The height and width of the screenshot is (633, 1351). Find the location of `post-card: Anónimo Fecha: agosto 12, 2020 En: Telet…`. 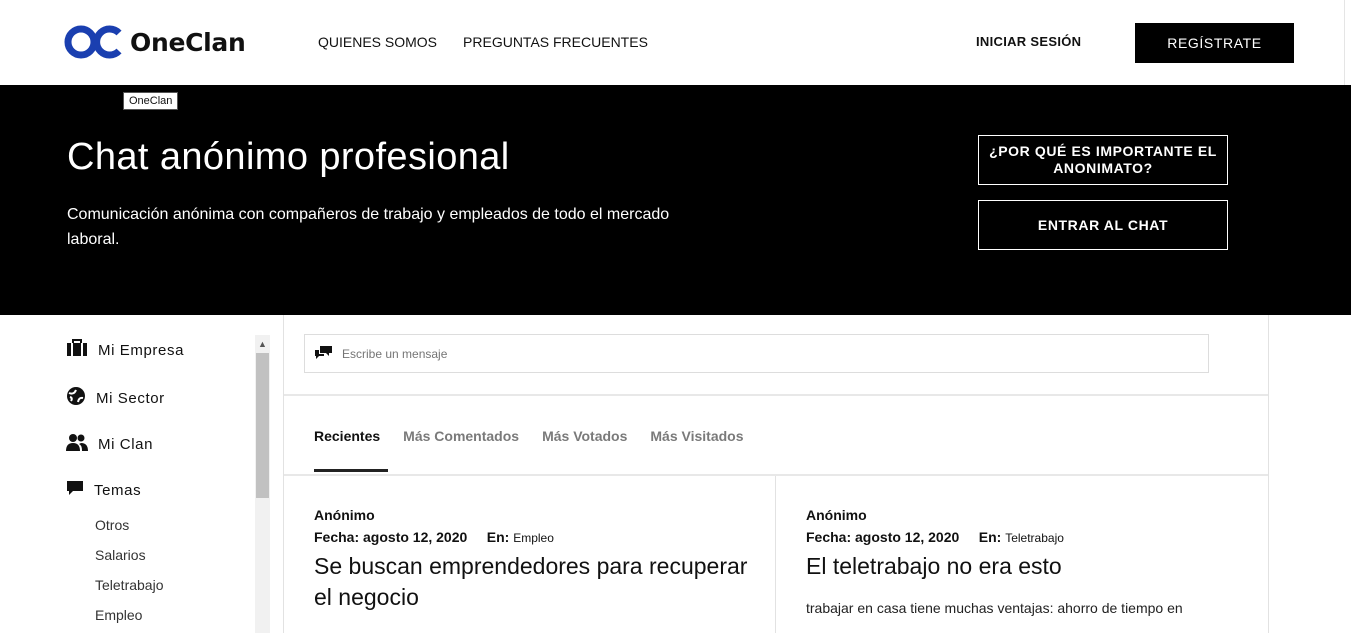

post-card: Anónimo Fecha: agosto 12, 2020 En: Telet… is located at coordinates (1026, 561).